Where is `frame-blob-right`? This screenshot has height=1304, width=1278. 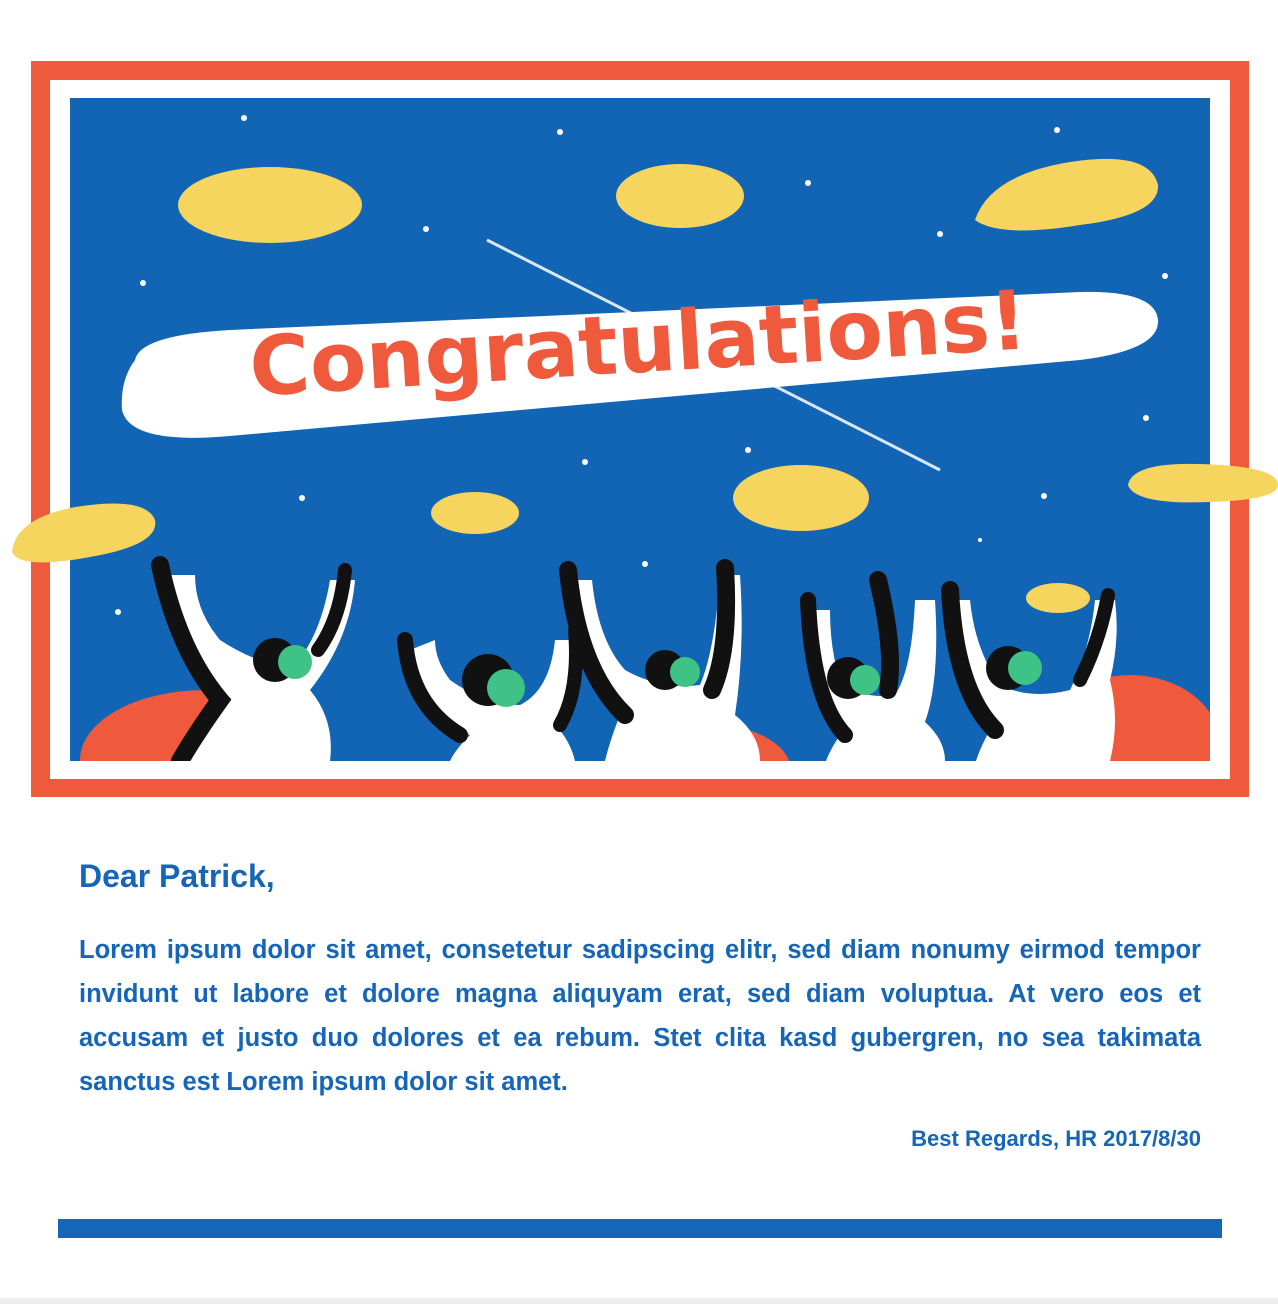 frame-blob-right is located at coordinates (1203, 483).